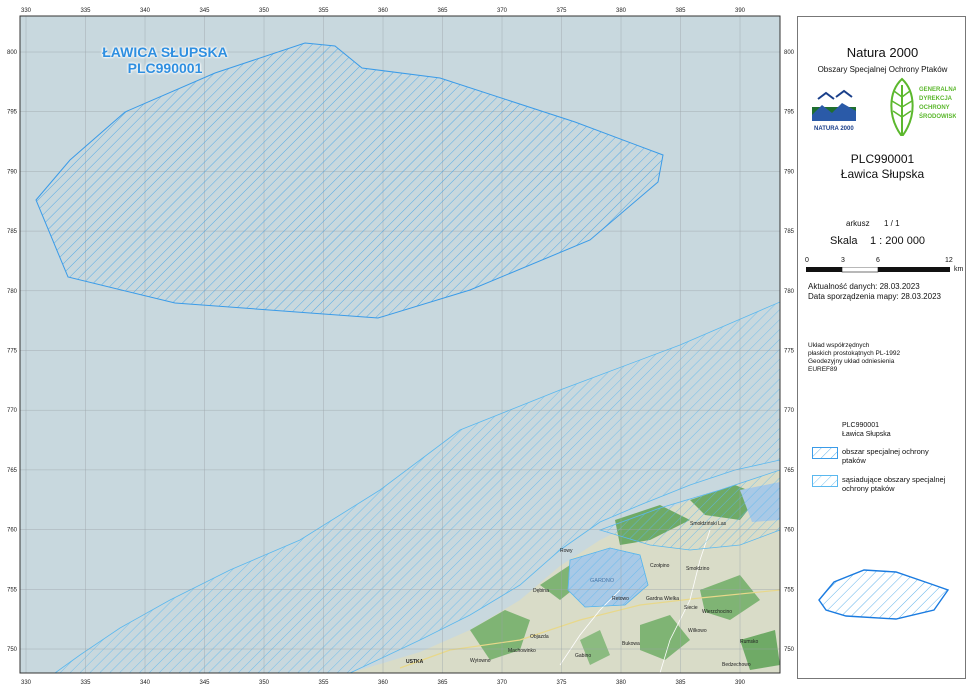 The image size is (979, 686). What do you see at coordinates (825, 481) in the screenshot?
I see `legend-swatch-neighboring` at bounding box center [825, 481].